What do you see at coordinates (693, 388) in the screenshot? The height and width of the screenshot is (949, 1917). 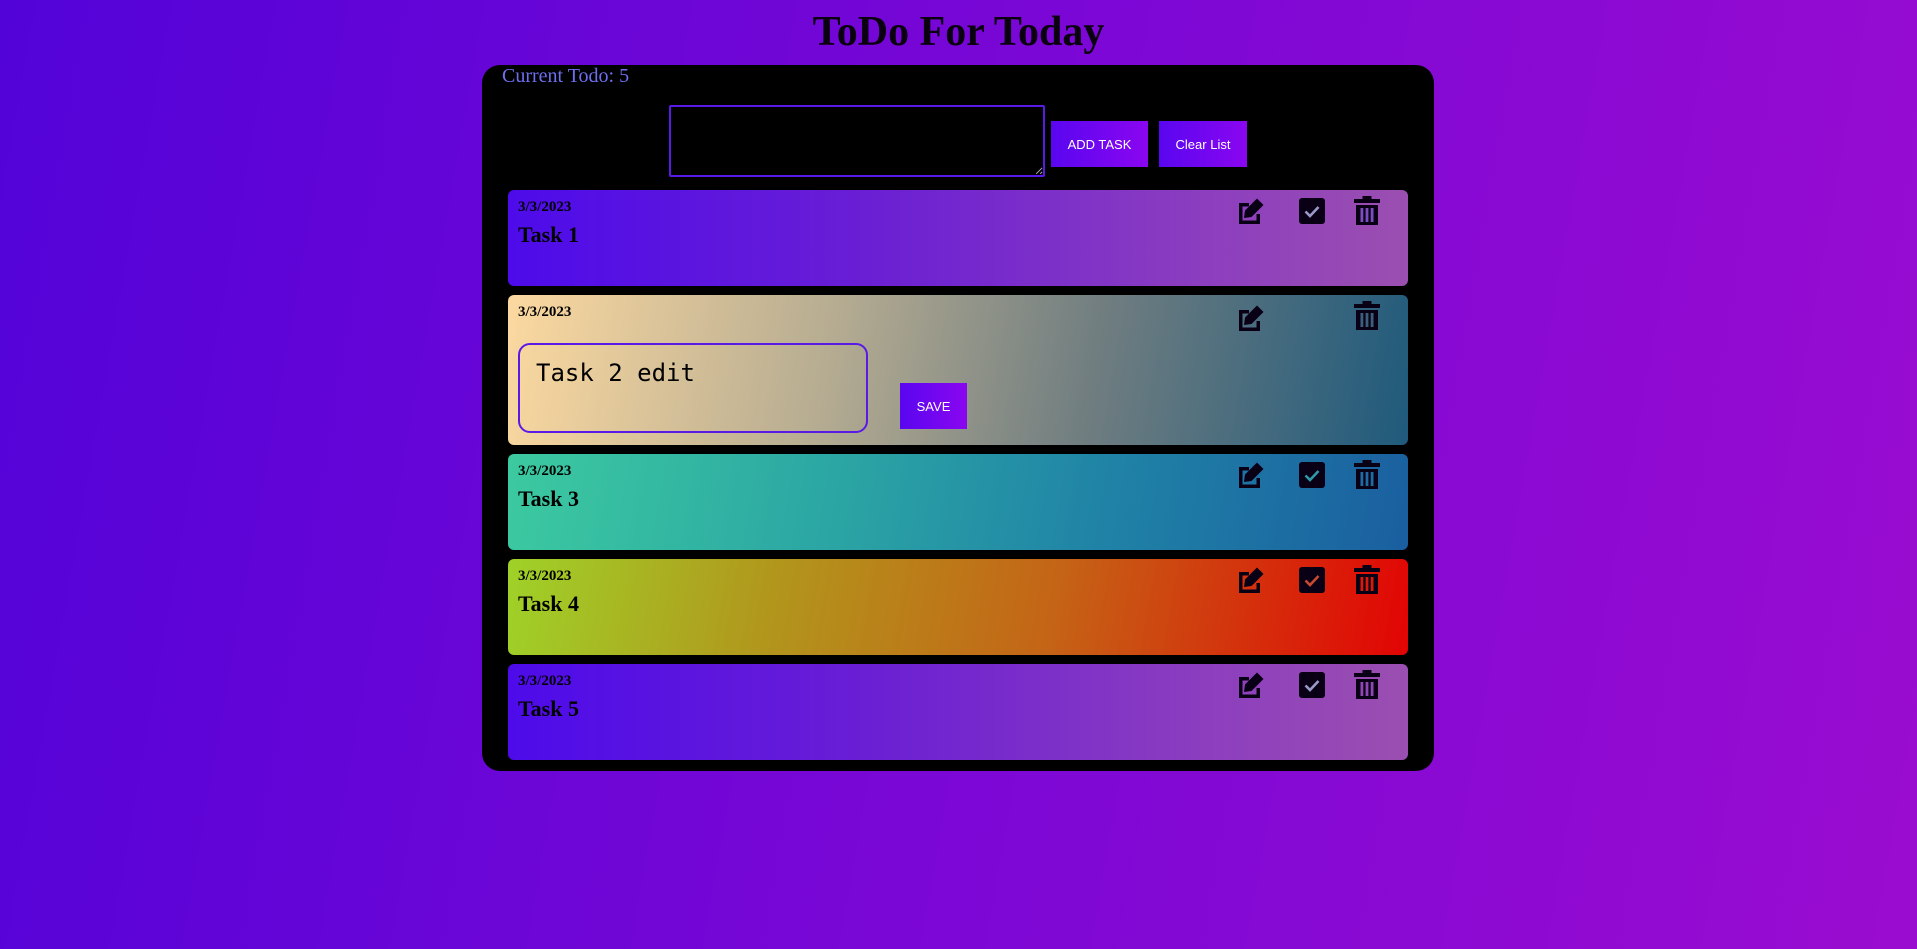 I see `task-edit-input: Task 2 edit` at bounding box center [693, 388].